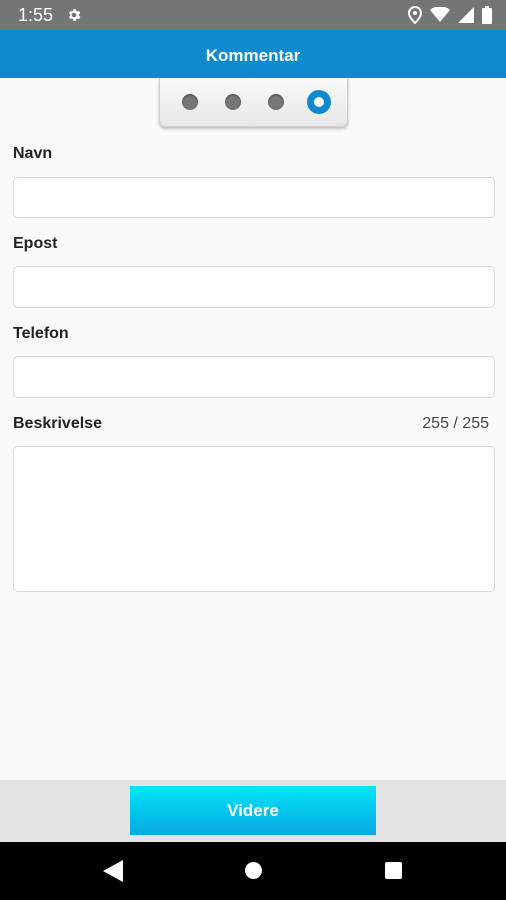  I want to click on character-counter: 255 / 255, so click(455, 423).